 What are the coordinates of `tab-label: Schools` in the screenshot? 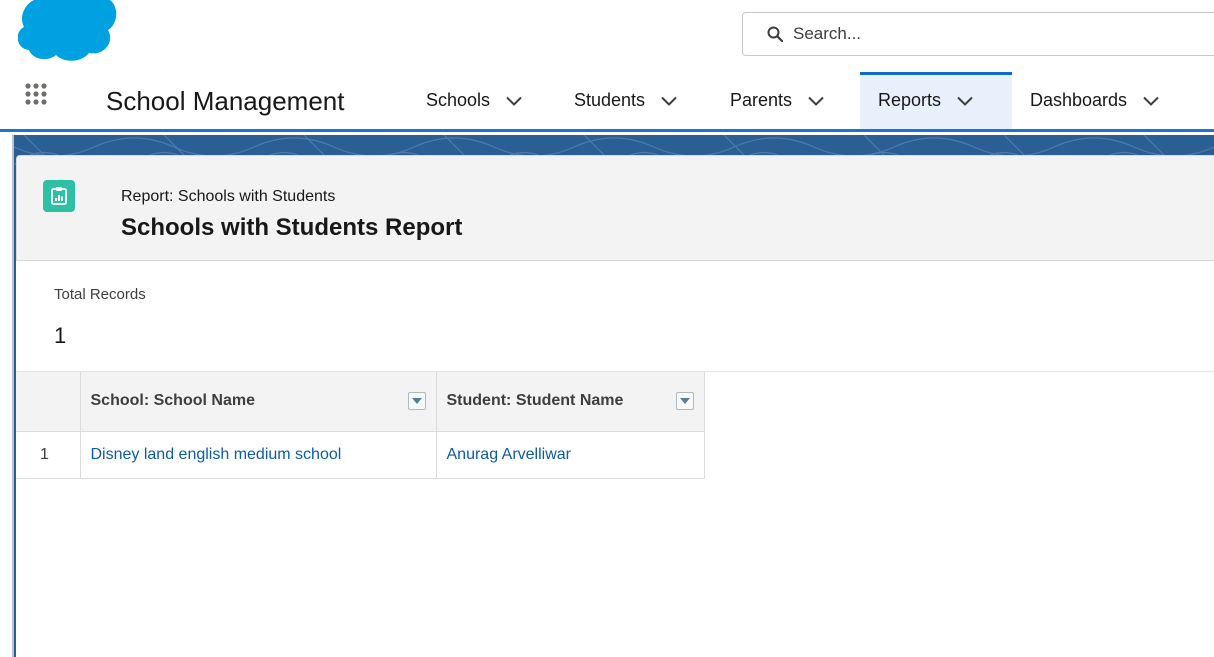 It's located at (458, 100).